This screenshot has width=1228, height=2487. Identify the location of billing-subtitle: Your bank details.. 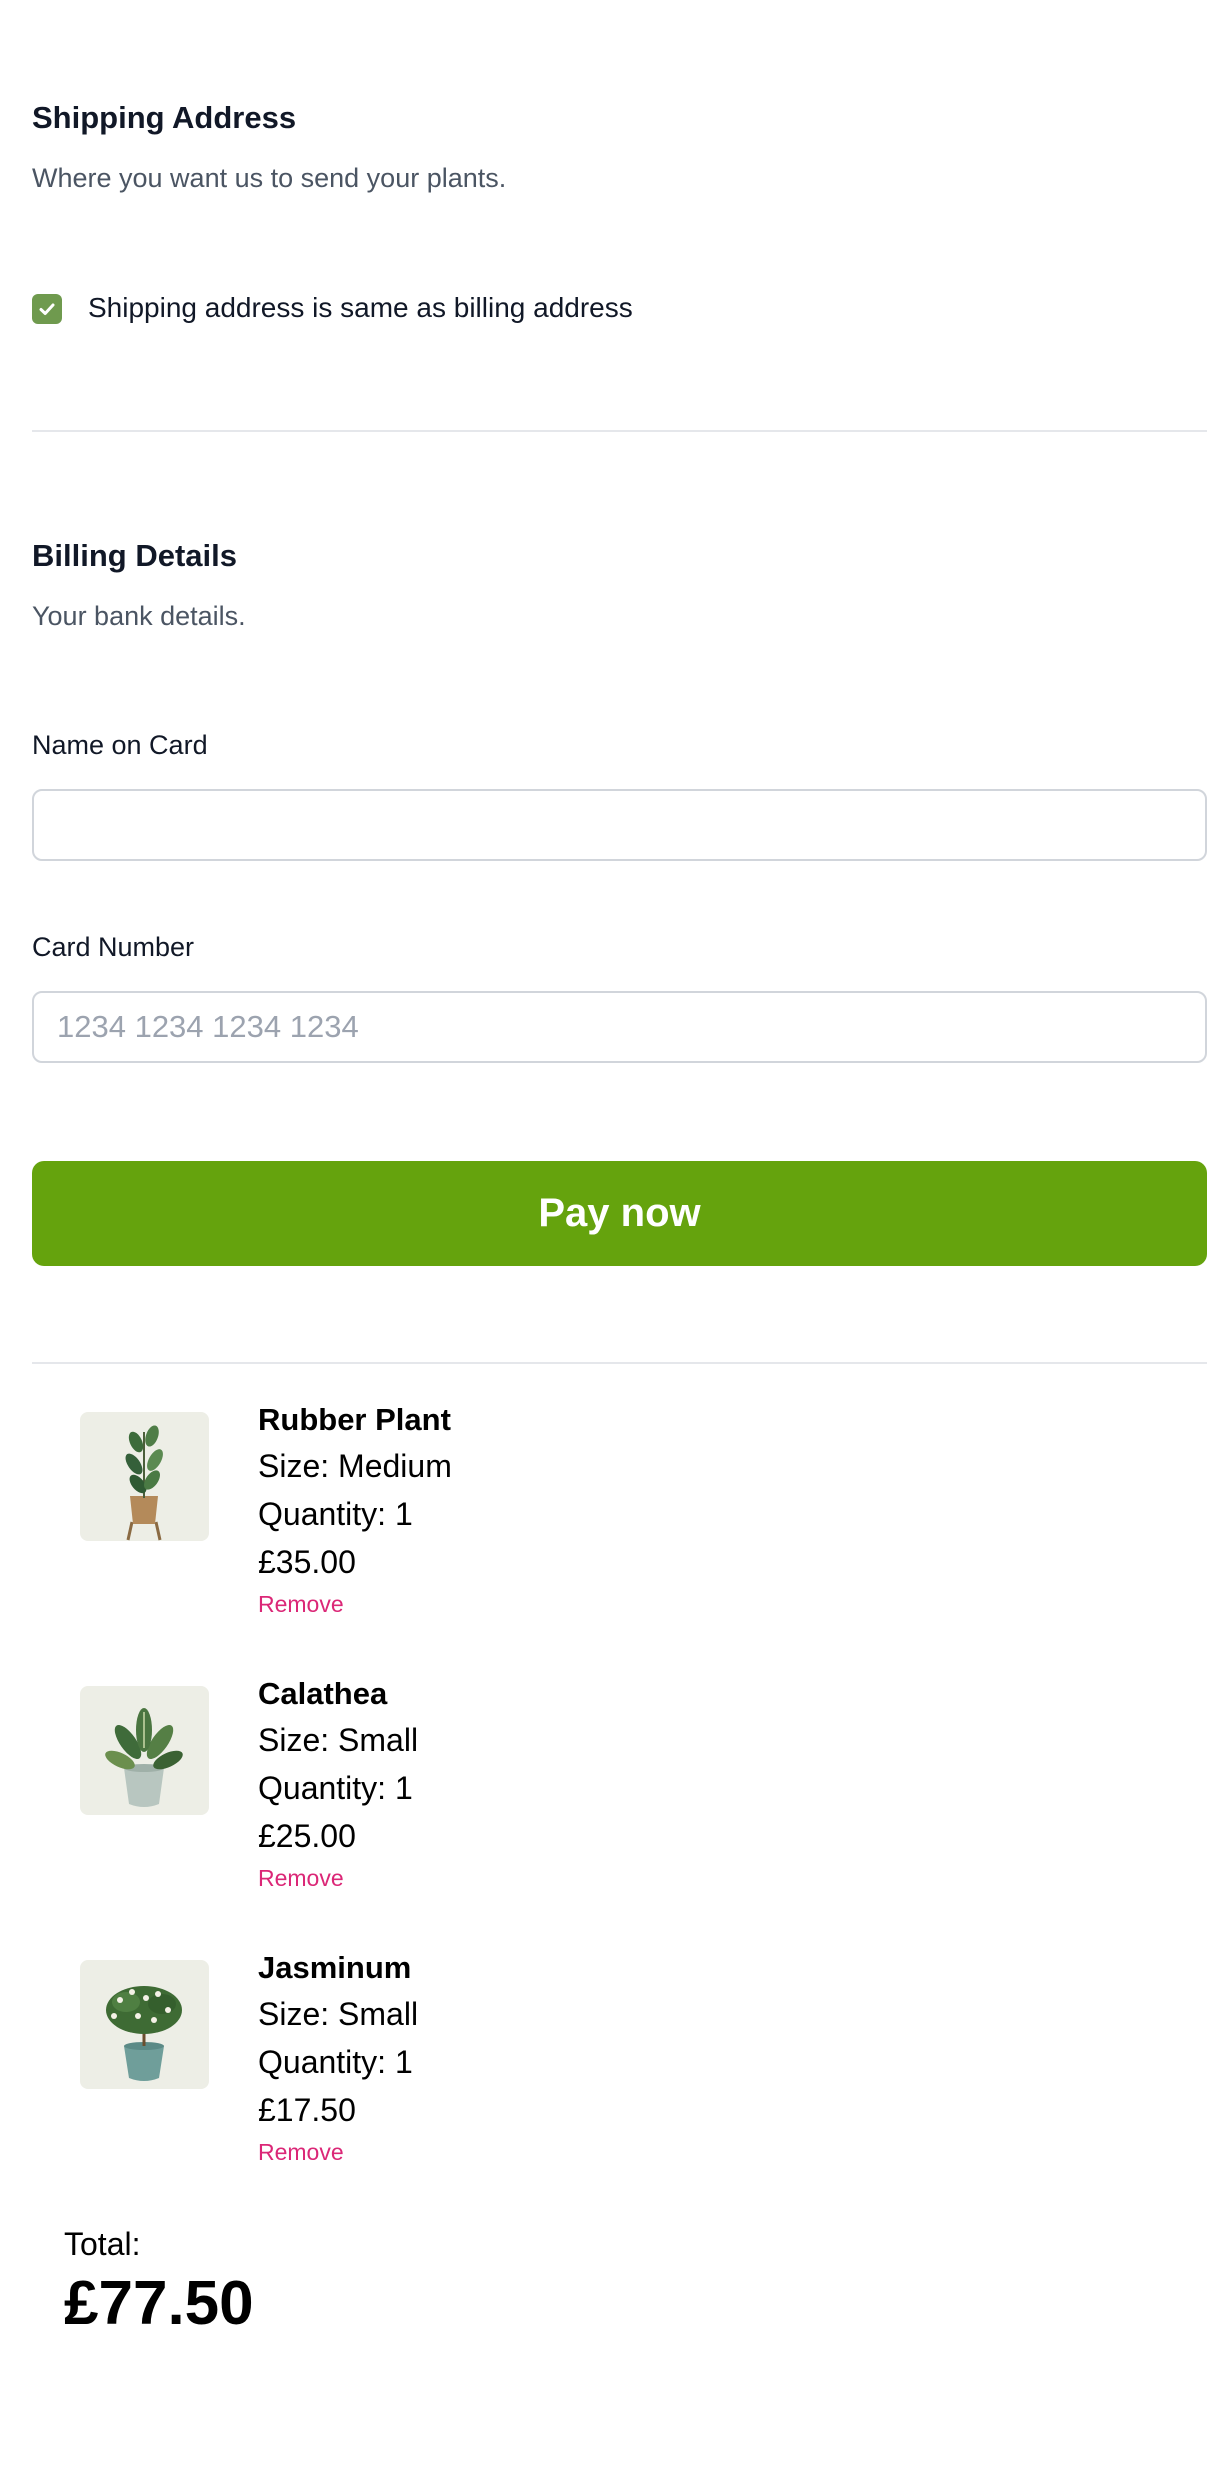
(139, 616).